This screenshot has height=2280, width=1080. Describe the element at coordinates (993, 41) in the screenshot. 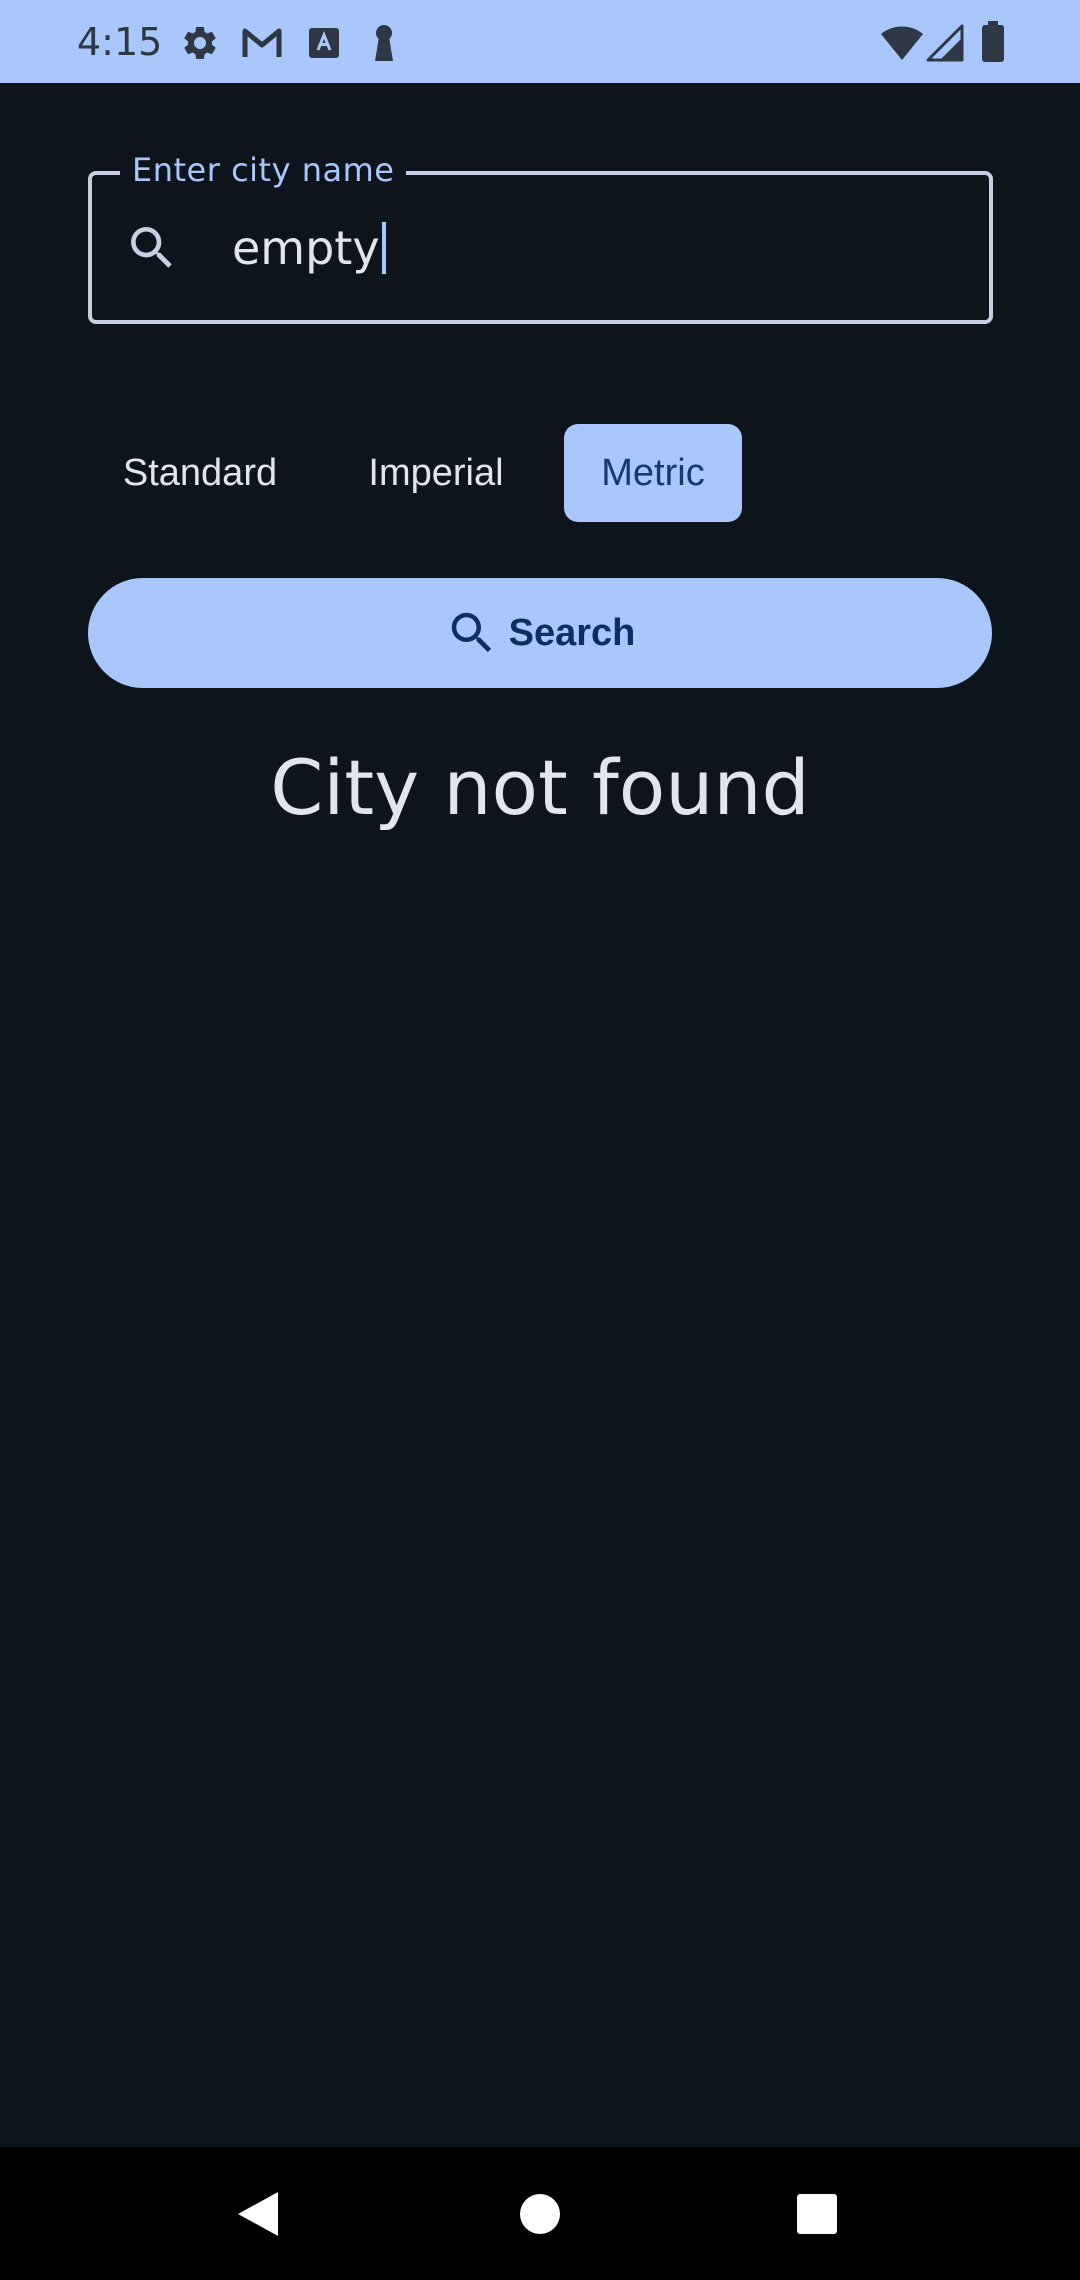

I see `battery-icon` at that location.